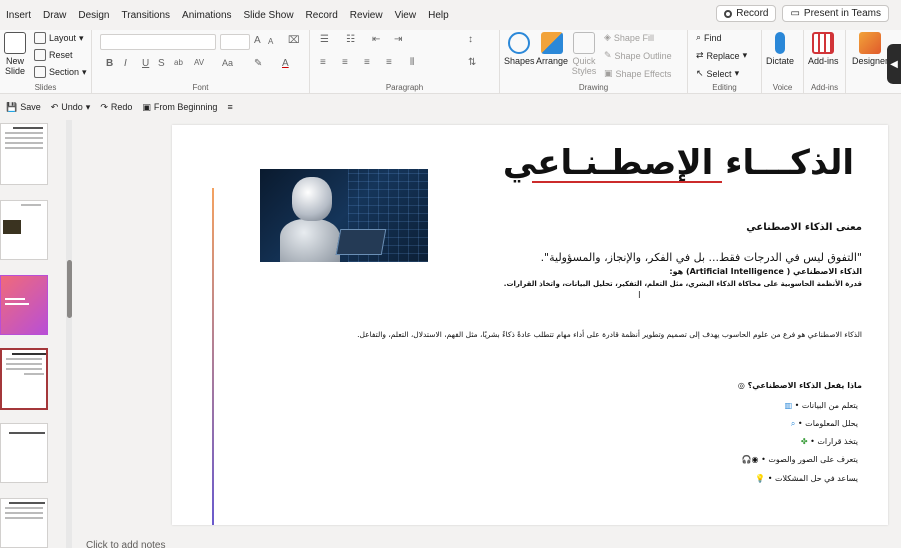 The width and height of the screenshot is (901, 548). What do you see at coordinates (398, 39) in the screenshot?
I see `increase-indent-icon: ⇥` at bounding box center [398, 39].